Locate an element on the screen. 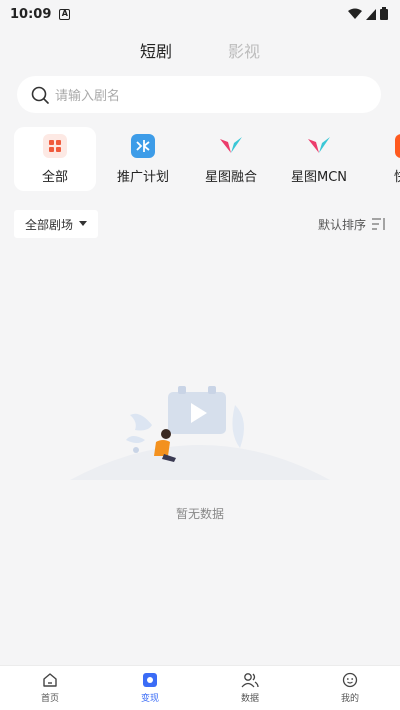  sort-button: 默认排序 is located at coordinates (352, 224).